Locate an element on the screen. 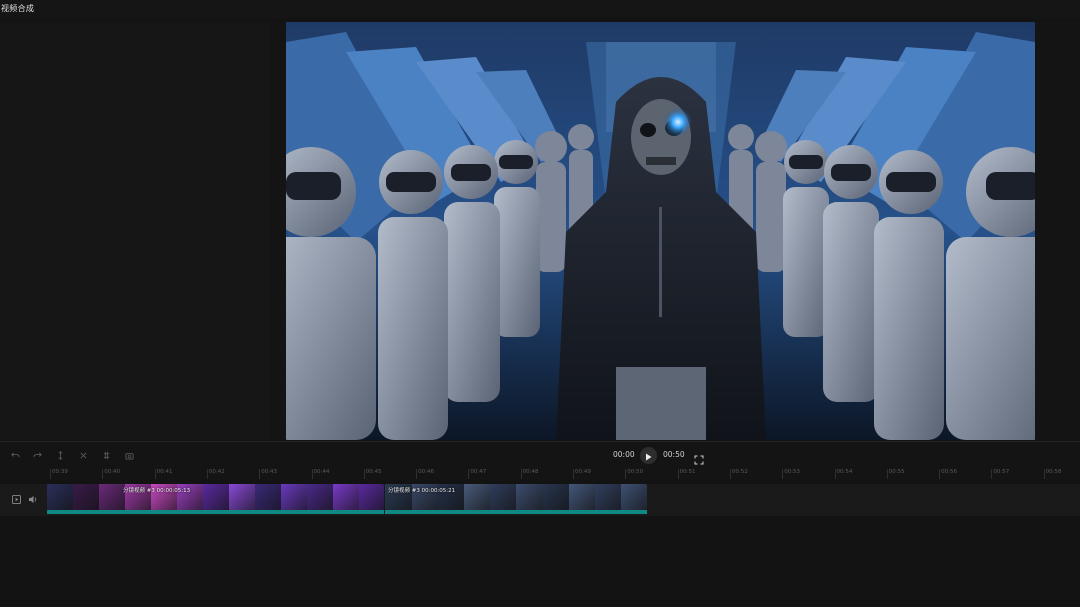 The height and width of the screenshot is (607, 1080). ruler-tick-label: 00:54 is located at coordinates (844, 472).